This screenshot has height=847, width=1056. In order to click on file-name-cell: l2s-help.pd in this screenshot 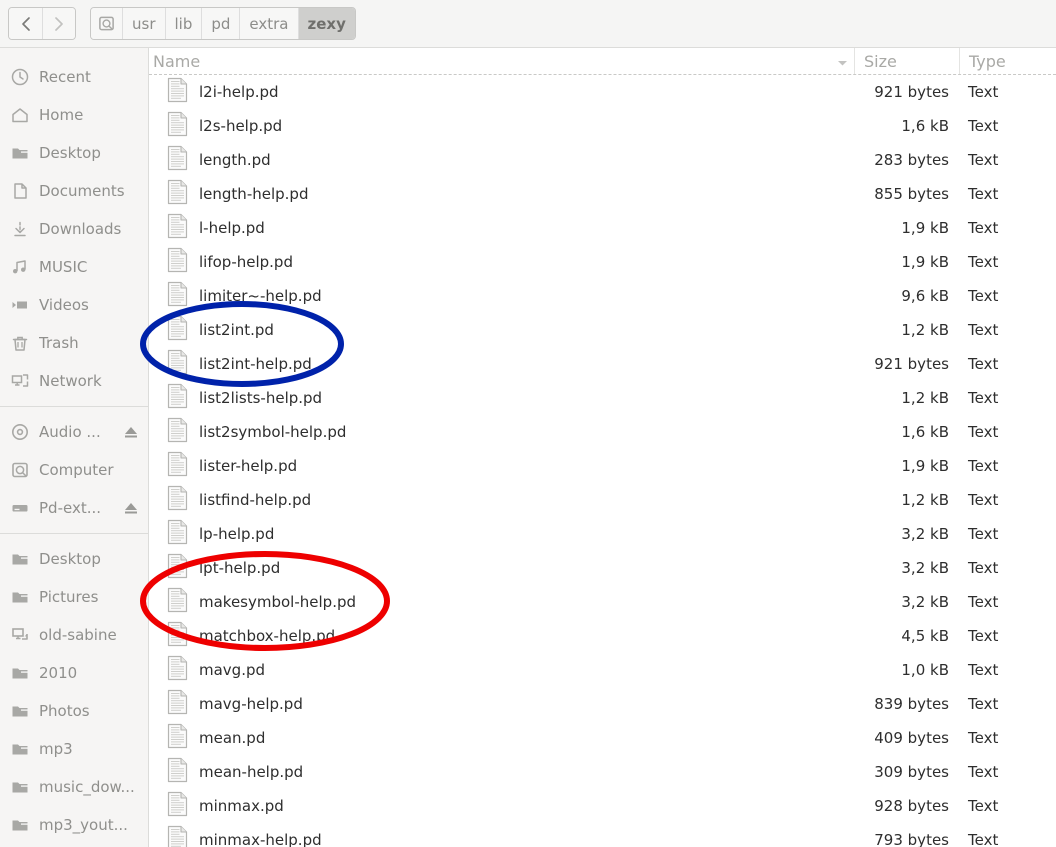, I will do `click(501, 126)`.